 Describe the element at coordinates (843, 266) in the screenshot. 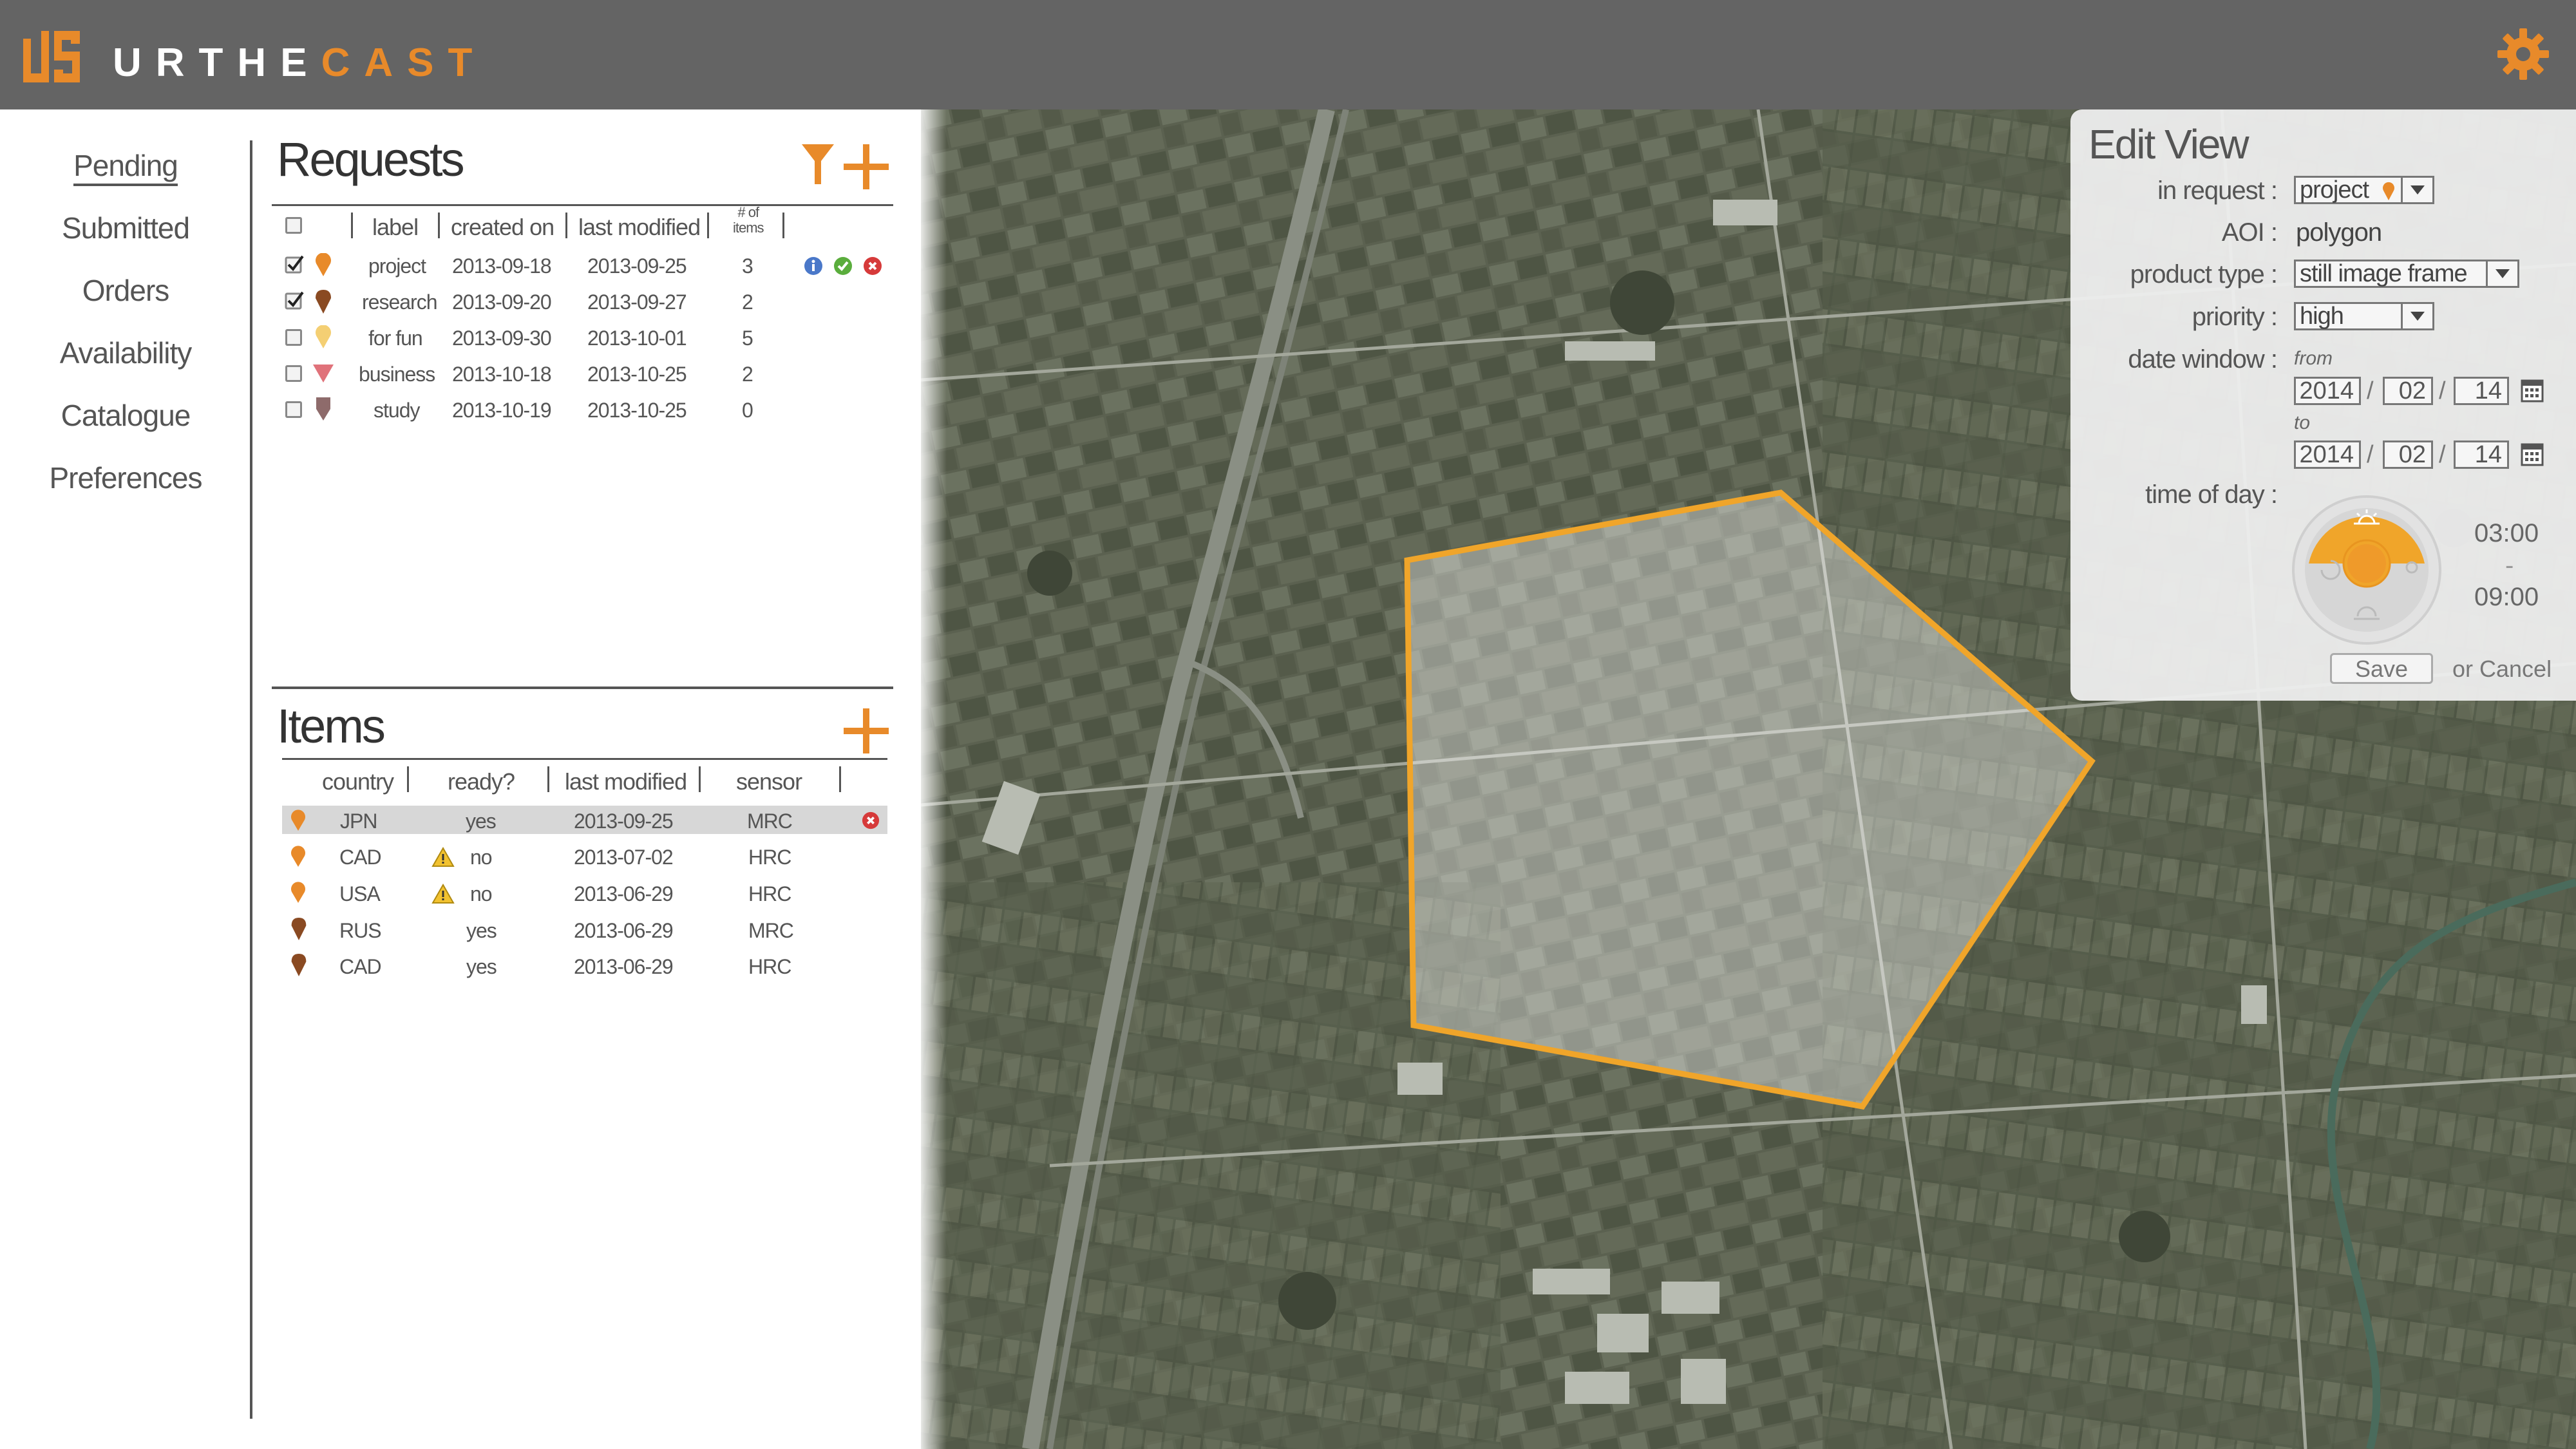

I see `check-icon` at that location.